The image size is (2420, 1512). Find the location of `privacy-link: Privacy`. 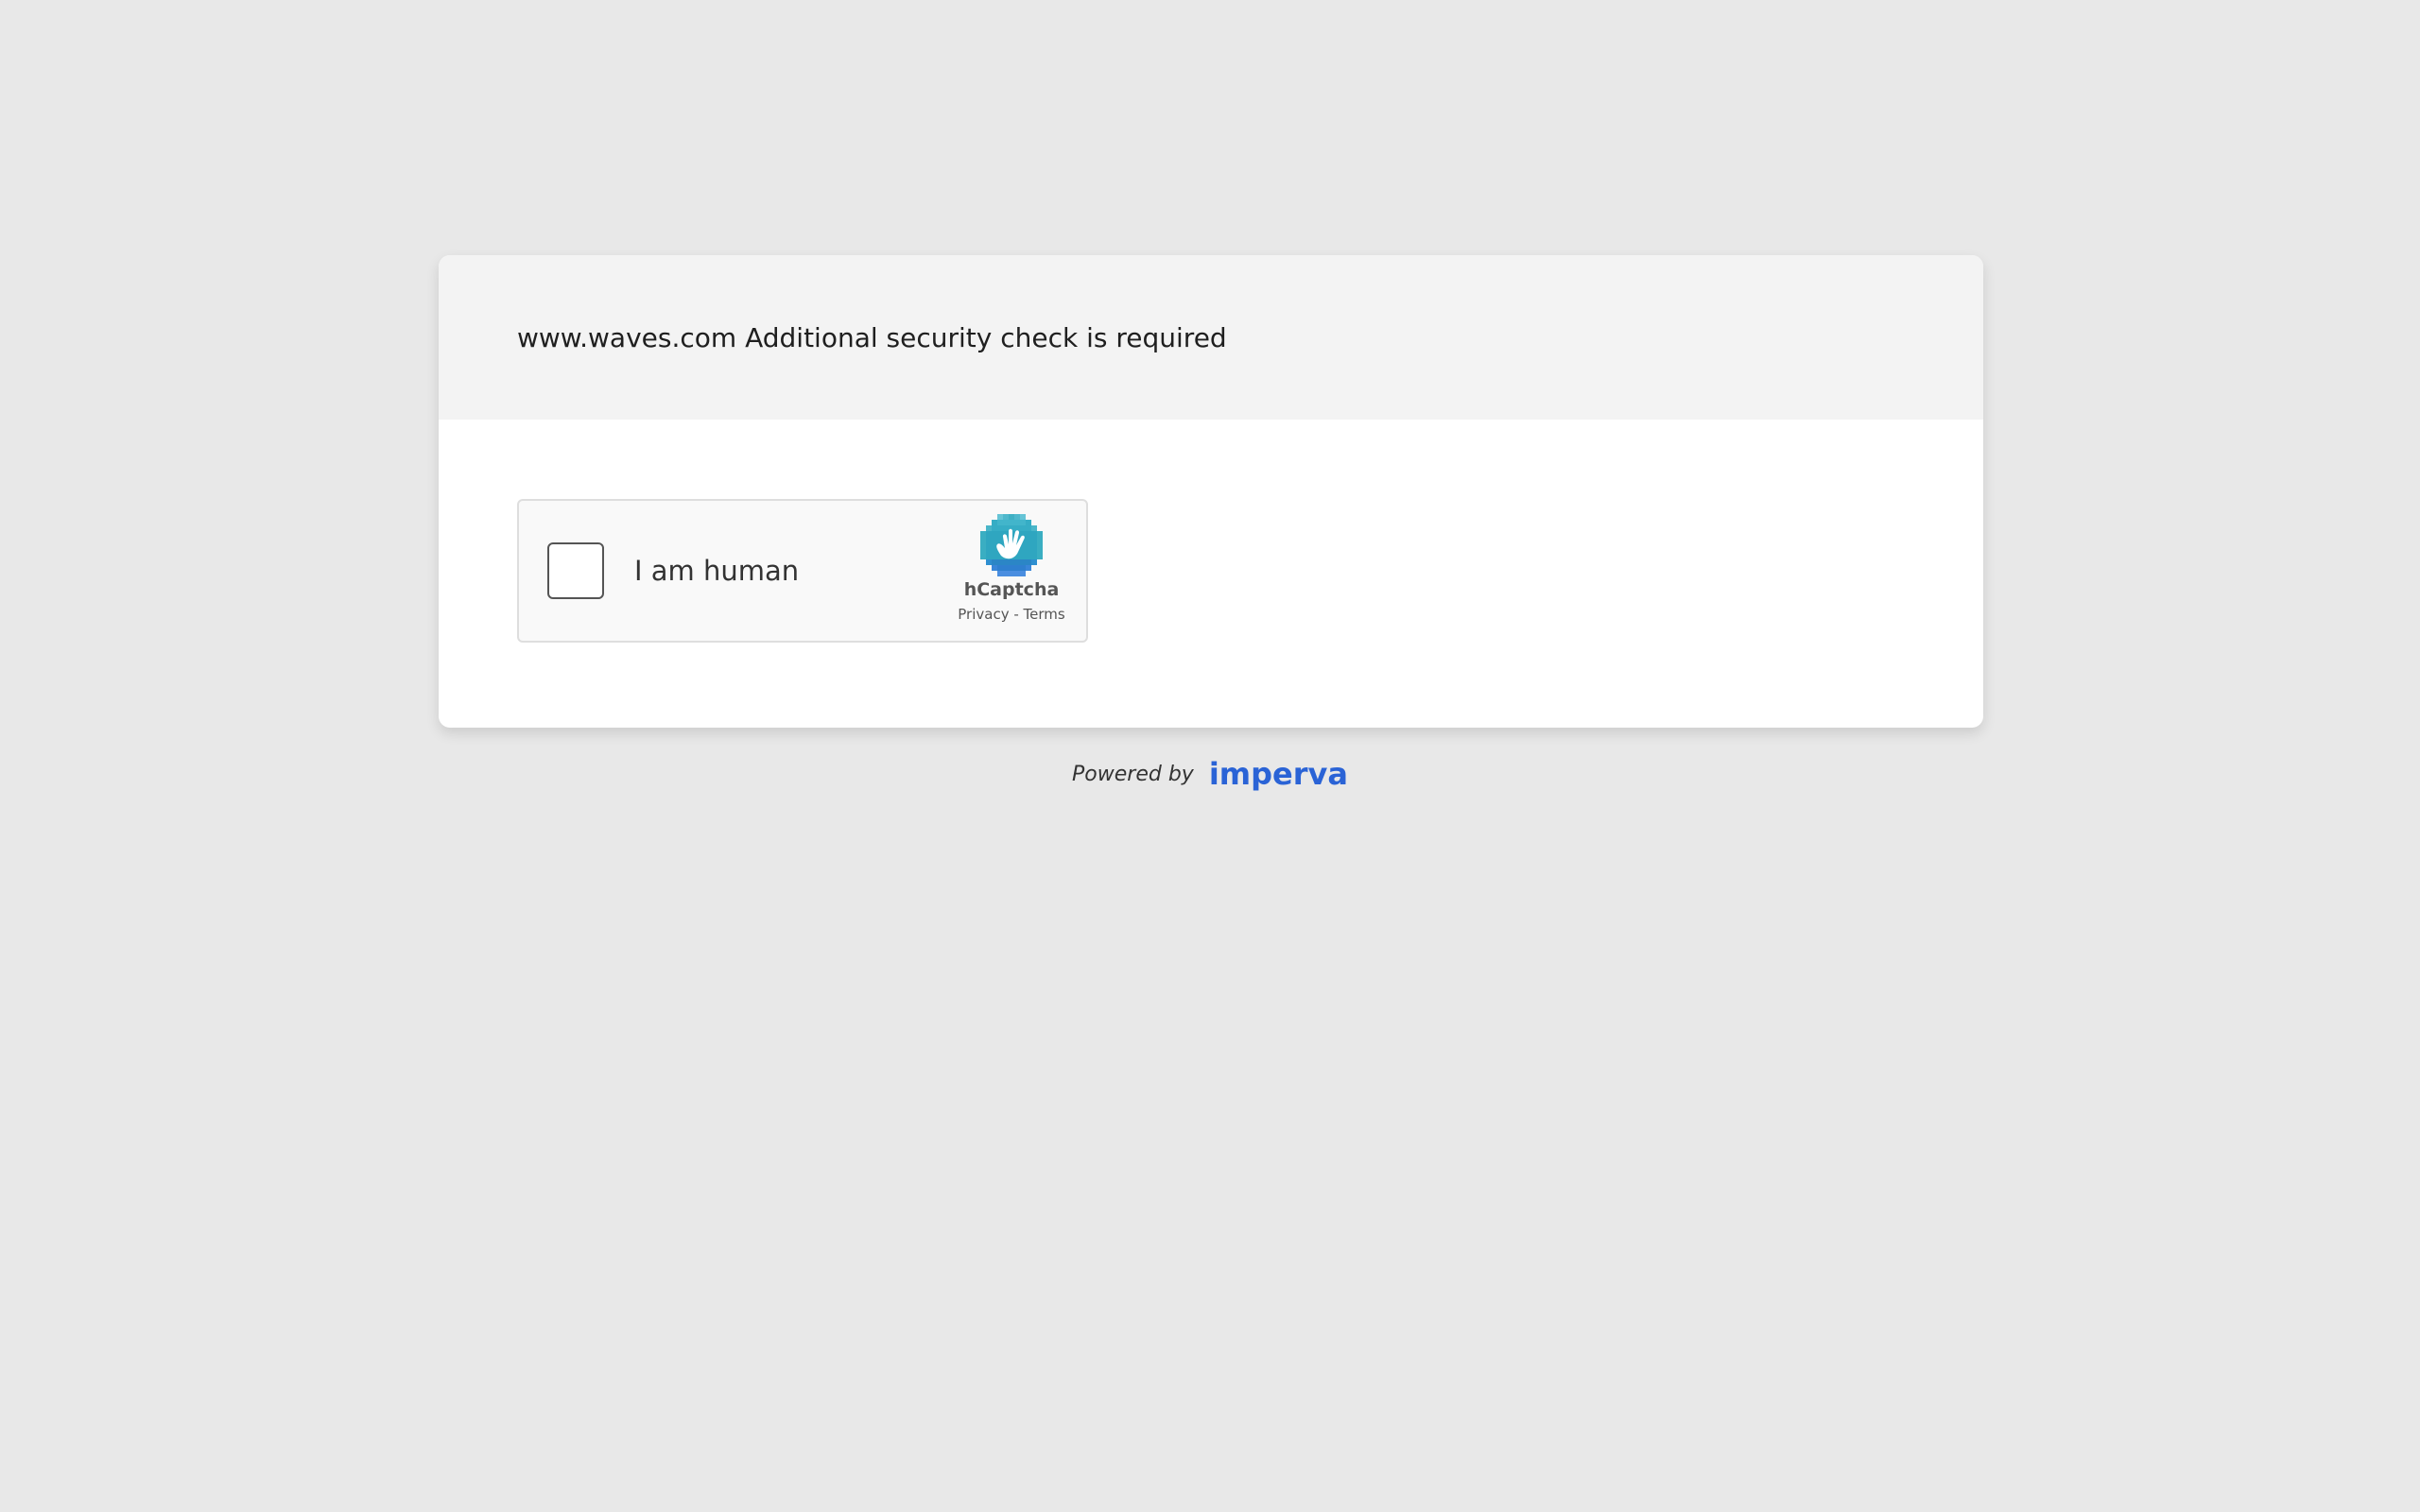

privacy-link: Privacy is located at coordinates (984, 614).